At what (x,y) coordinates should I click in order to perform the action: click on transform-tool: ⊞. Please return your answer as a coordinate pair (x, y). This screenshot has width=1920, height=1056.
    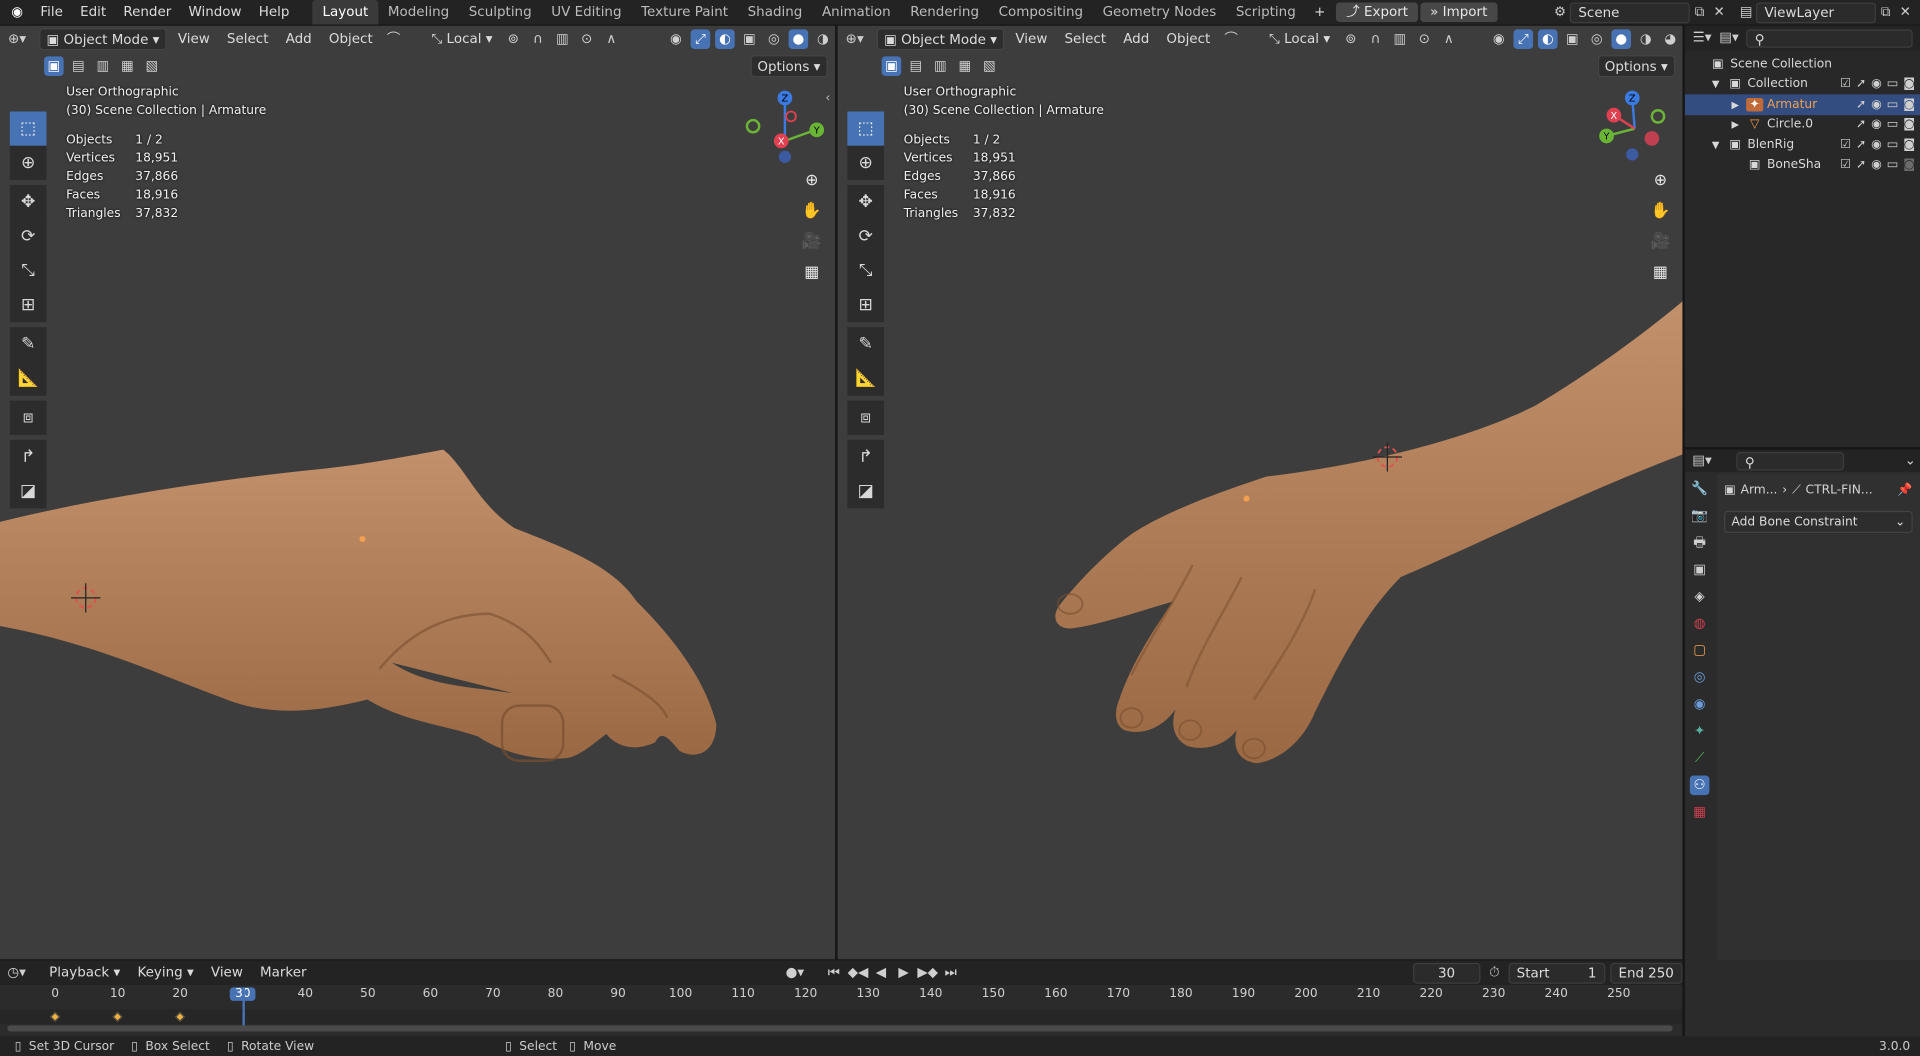
    Looking at the image, I should click on (28, 305).